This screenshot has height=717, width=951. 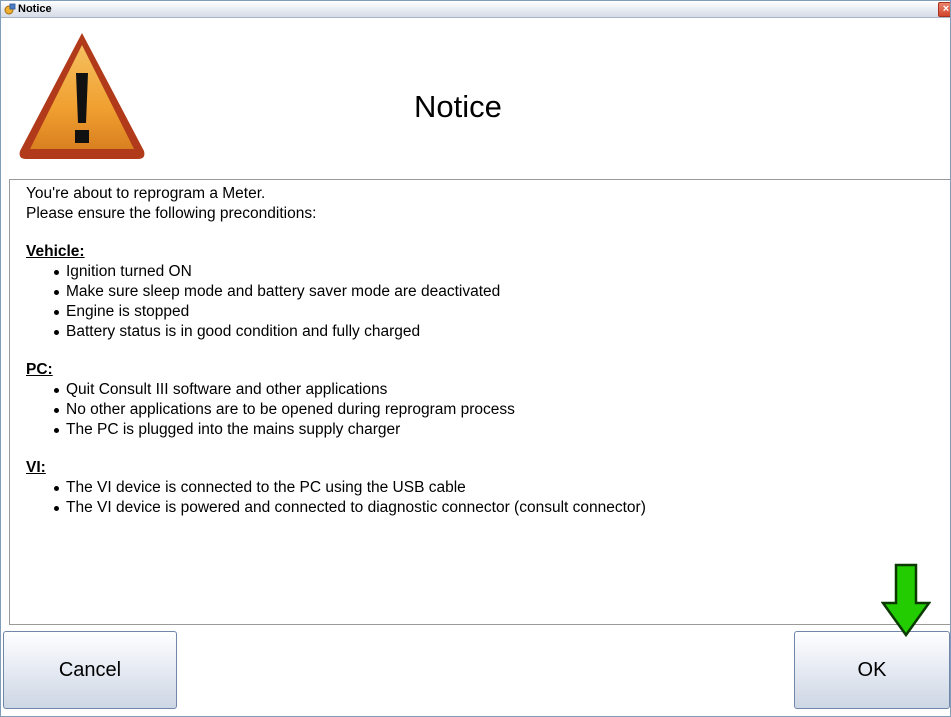 What do you see at coordinates (35, 9) in the screenshot?
I see `window-title: Notice` at bounding box center [35, 9].